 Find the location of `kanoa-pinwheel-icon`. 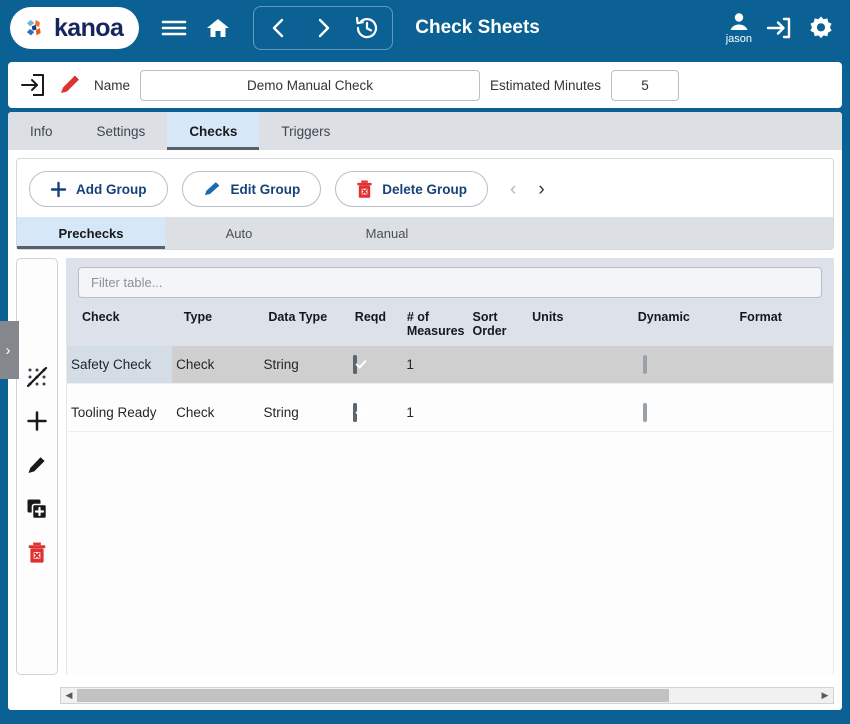

kanoa-pinwheel-icon is located at coordinates (33, 27).